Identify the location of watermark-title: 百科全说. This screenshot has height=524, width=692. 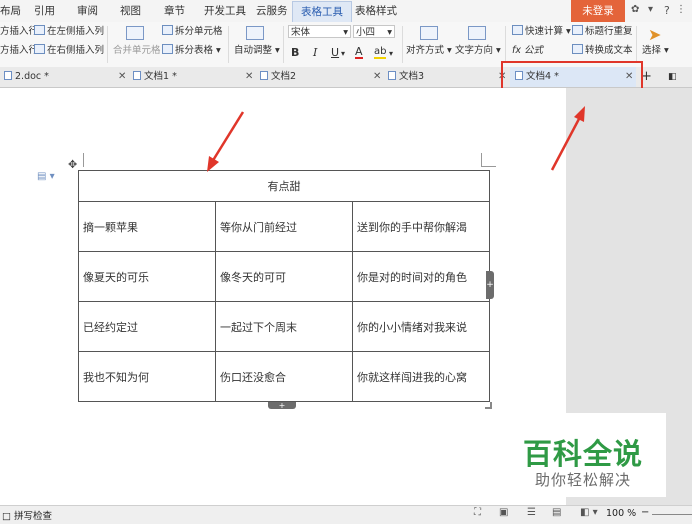
(582, 454).